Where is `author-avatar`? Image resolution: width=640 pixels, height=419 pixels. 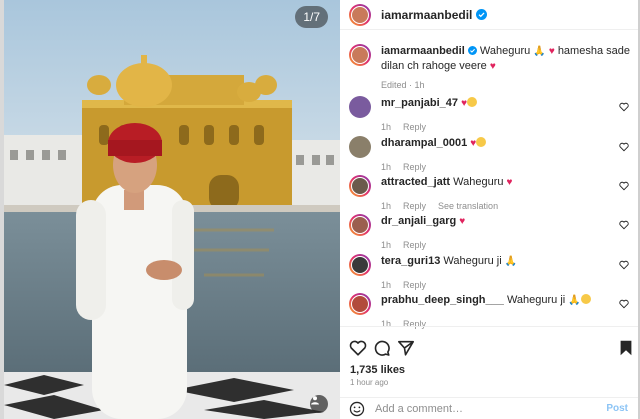
author-avatar is located at coordinates (360, 14).